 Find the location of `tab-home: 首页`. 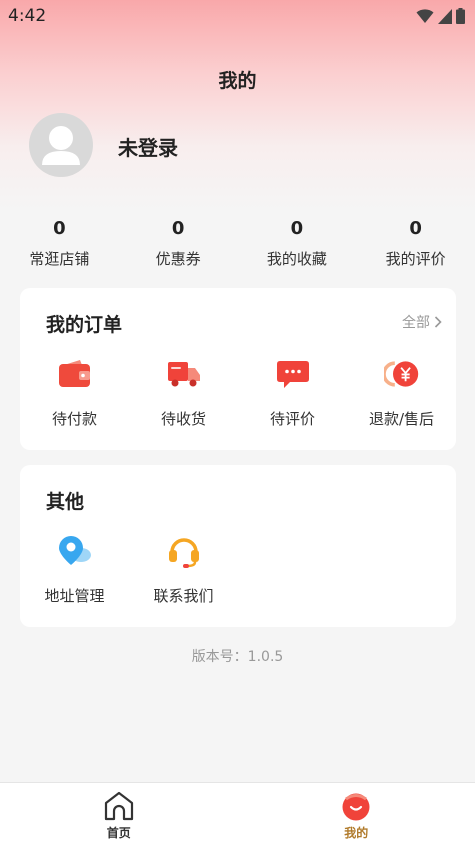

tab-home: 首页 is located at coordinates (119, 814).